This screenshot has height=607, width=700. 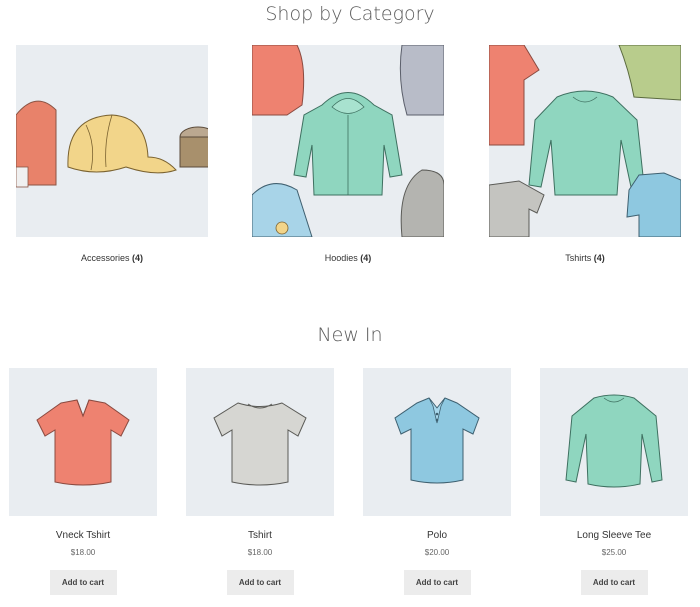 What do you see at coordinates (348, 141) in the screenshot?
I see `category-image-hoodies` at bounding box center [348, 141].